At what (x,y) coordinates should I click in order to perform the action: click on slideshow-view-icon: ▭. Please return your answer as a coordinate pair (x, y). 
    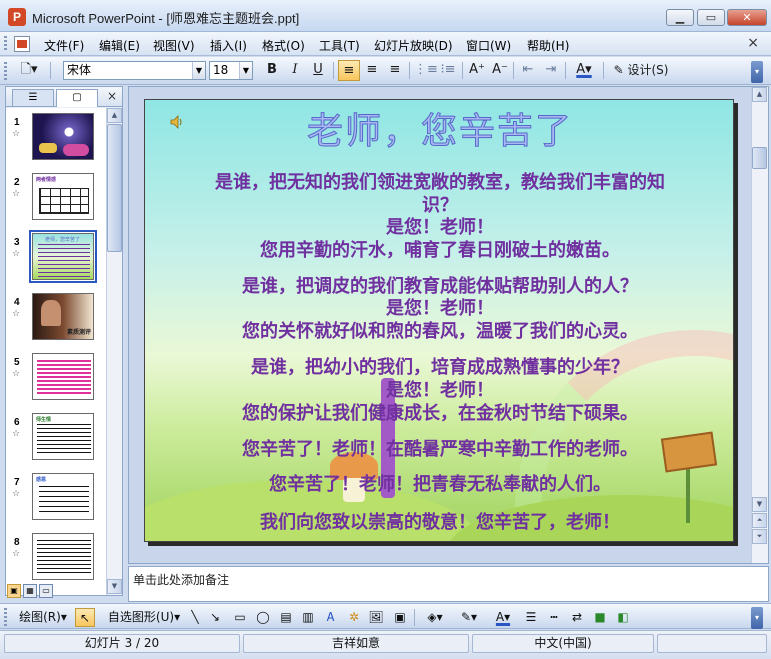
    Looking at the image, I should click on (46, 591).